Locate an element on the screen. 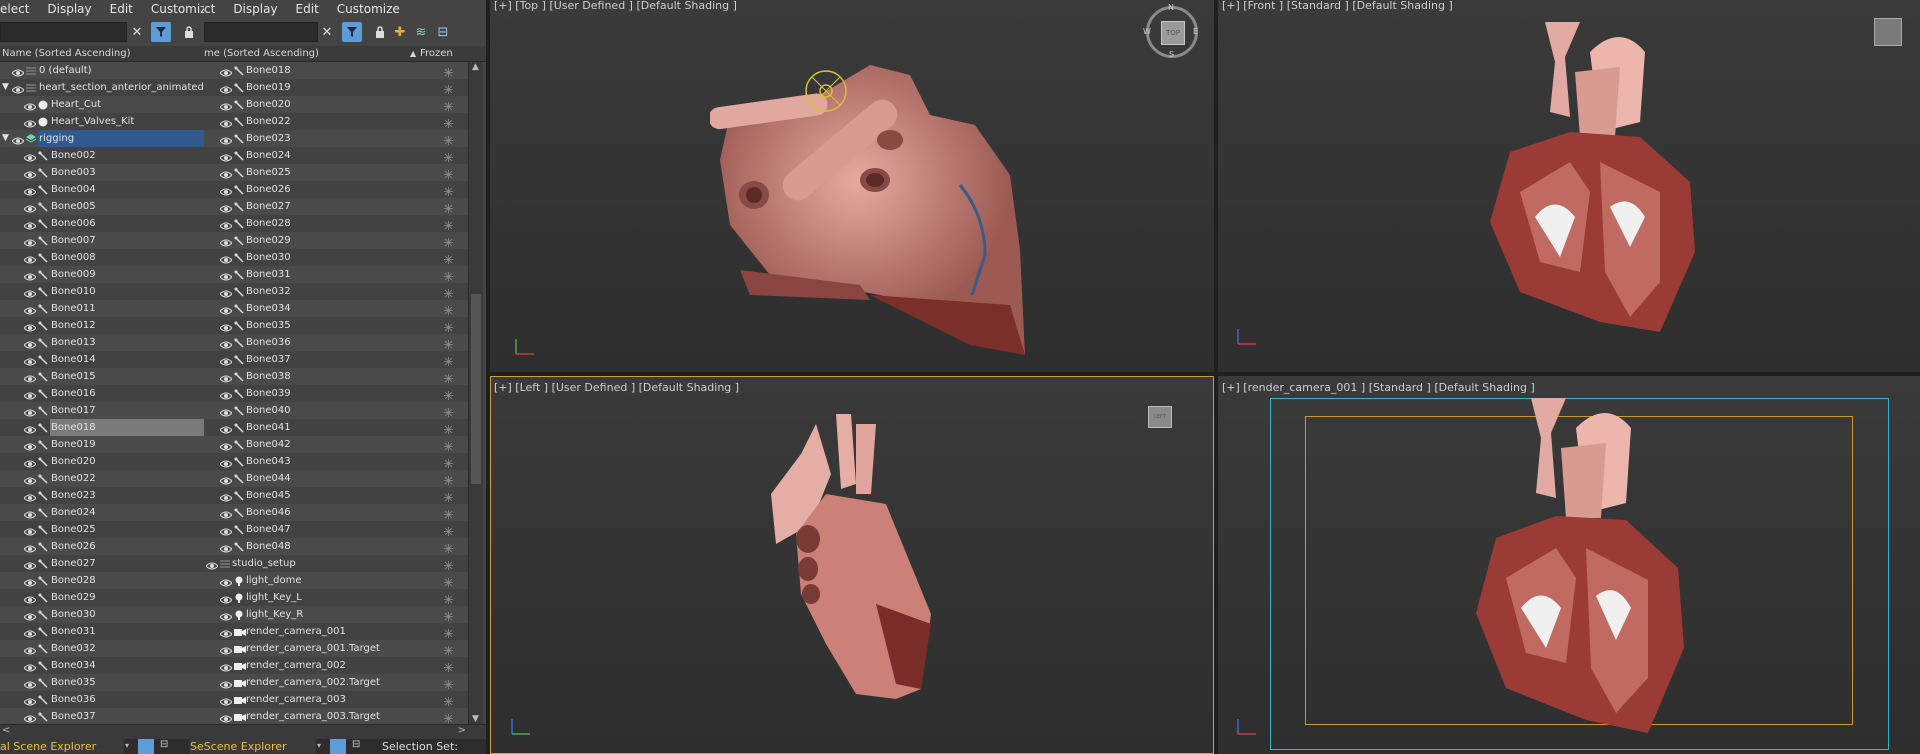  tree-row: Bone008 is located at coordinates (102, 257).